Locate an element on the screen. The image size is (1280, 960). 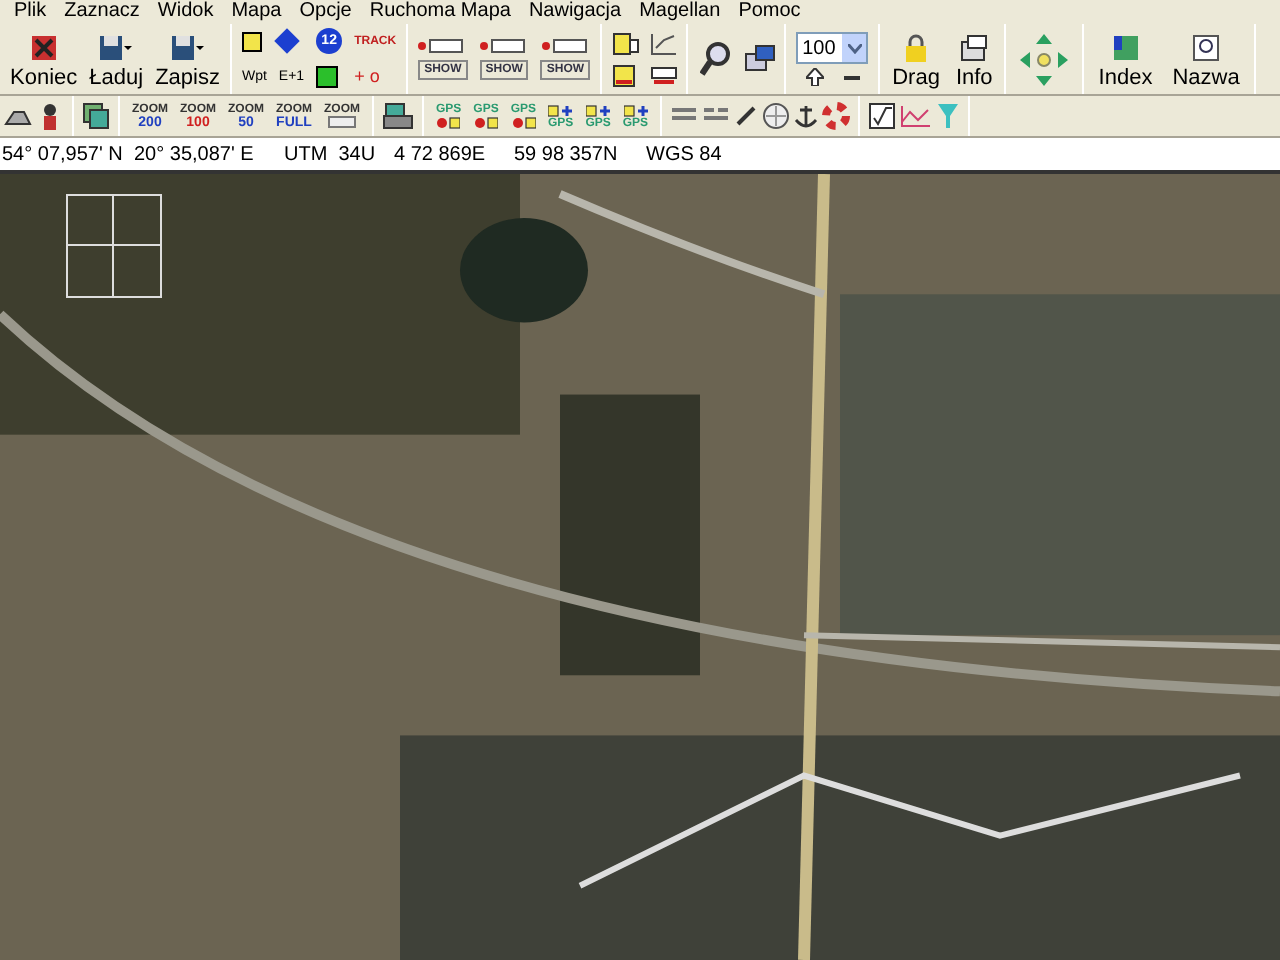
layers-icon is located at coordinates (96, 116).